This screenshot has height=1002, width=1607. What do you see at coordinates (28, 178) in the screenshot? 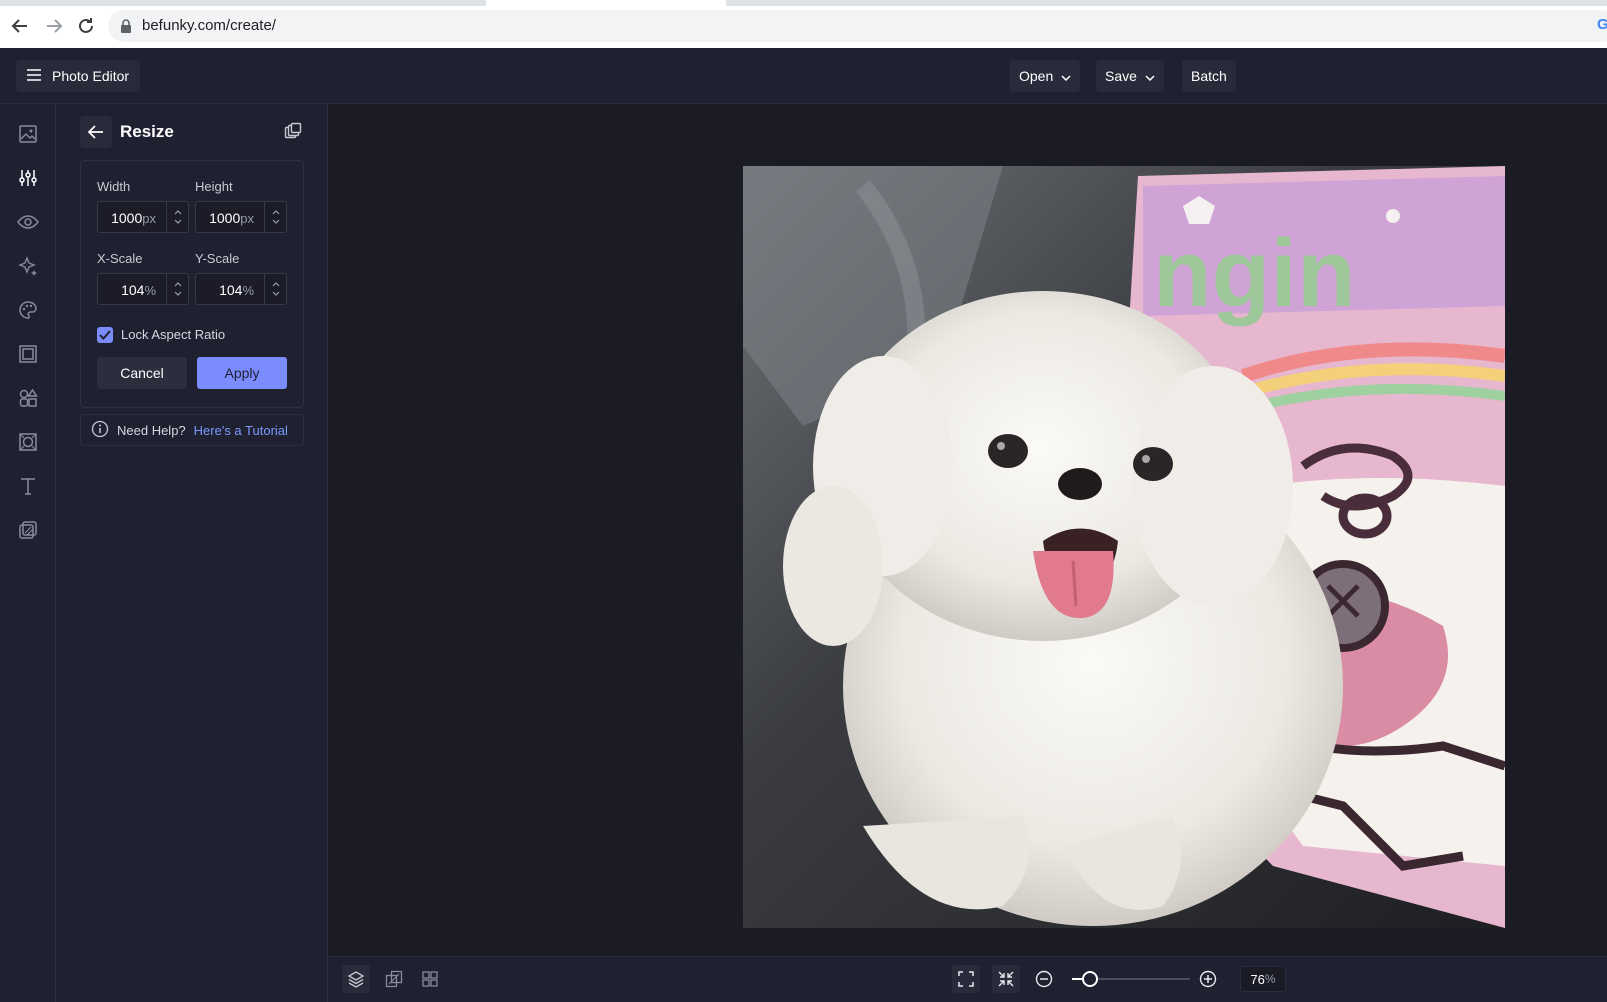
I see `sliders-icon` at bounding box center [28, 178].